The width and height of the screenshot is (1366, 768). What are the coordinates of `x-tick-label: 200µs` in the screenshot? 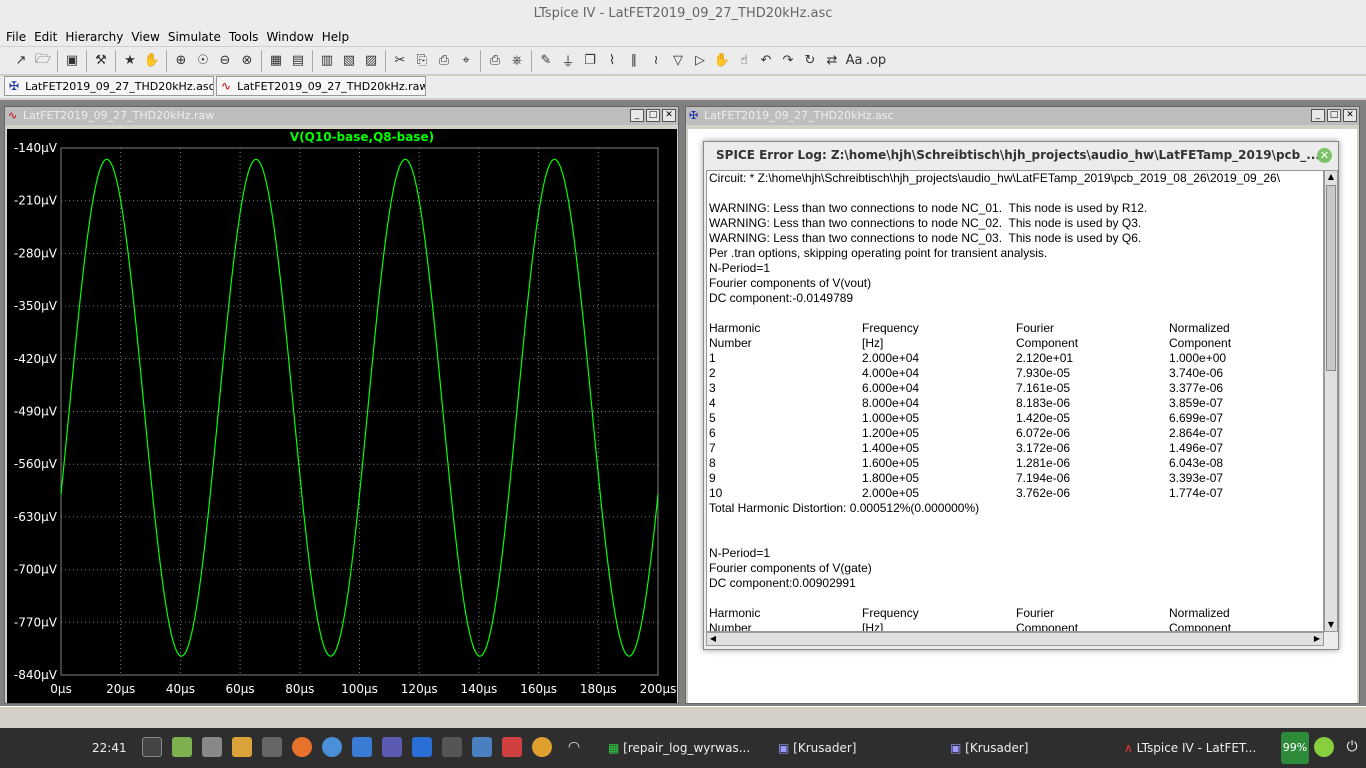 It's located at (658, 689).